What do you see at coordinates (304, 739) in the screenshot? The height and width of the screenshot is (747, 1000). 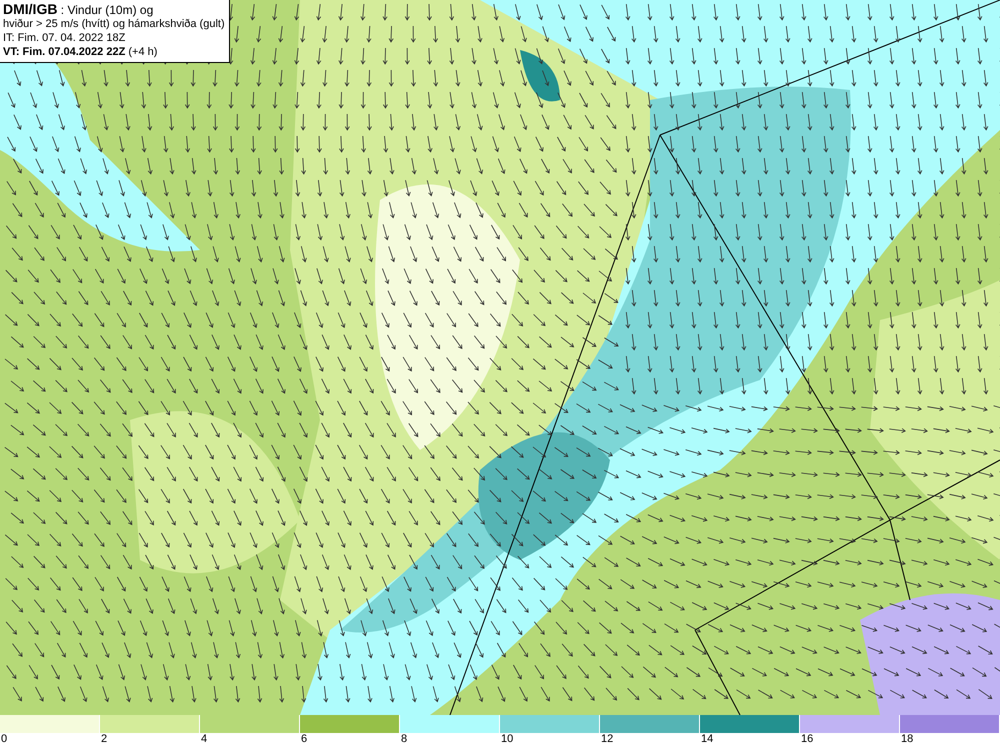 I see `legend-tick-label: 6` at bounding box center [304, 739].